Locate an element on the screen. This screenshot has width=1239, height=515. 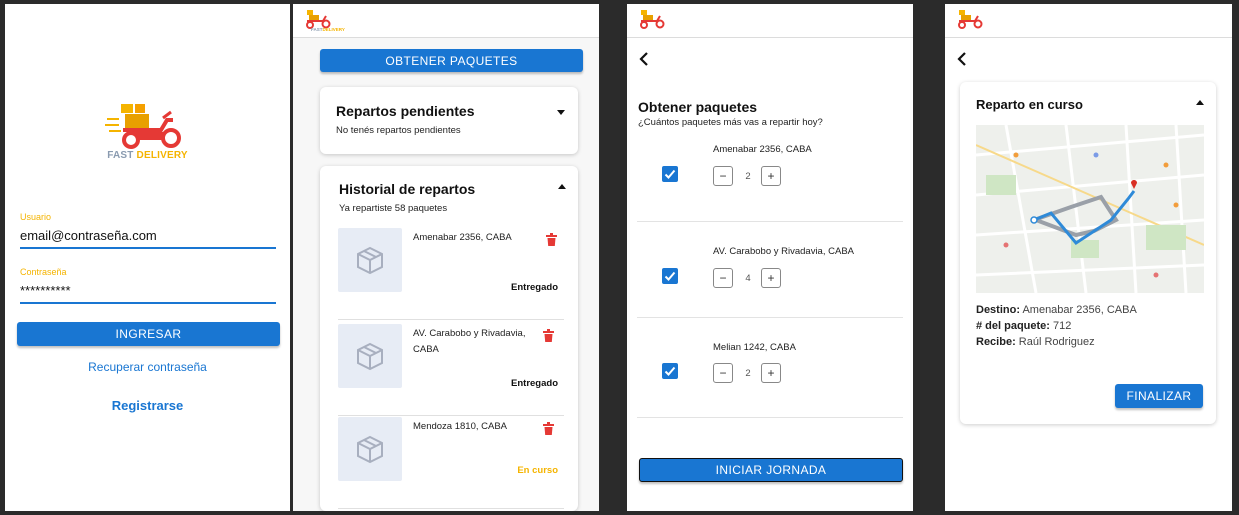
package-address: Melian 1242, CABA is located at coordinates (754, 347).